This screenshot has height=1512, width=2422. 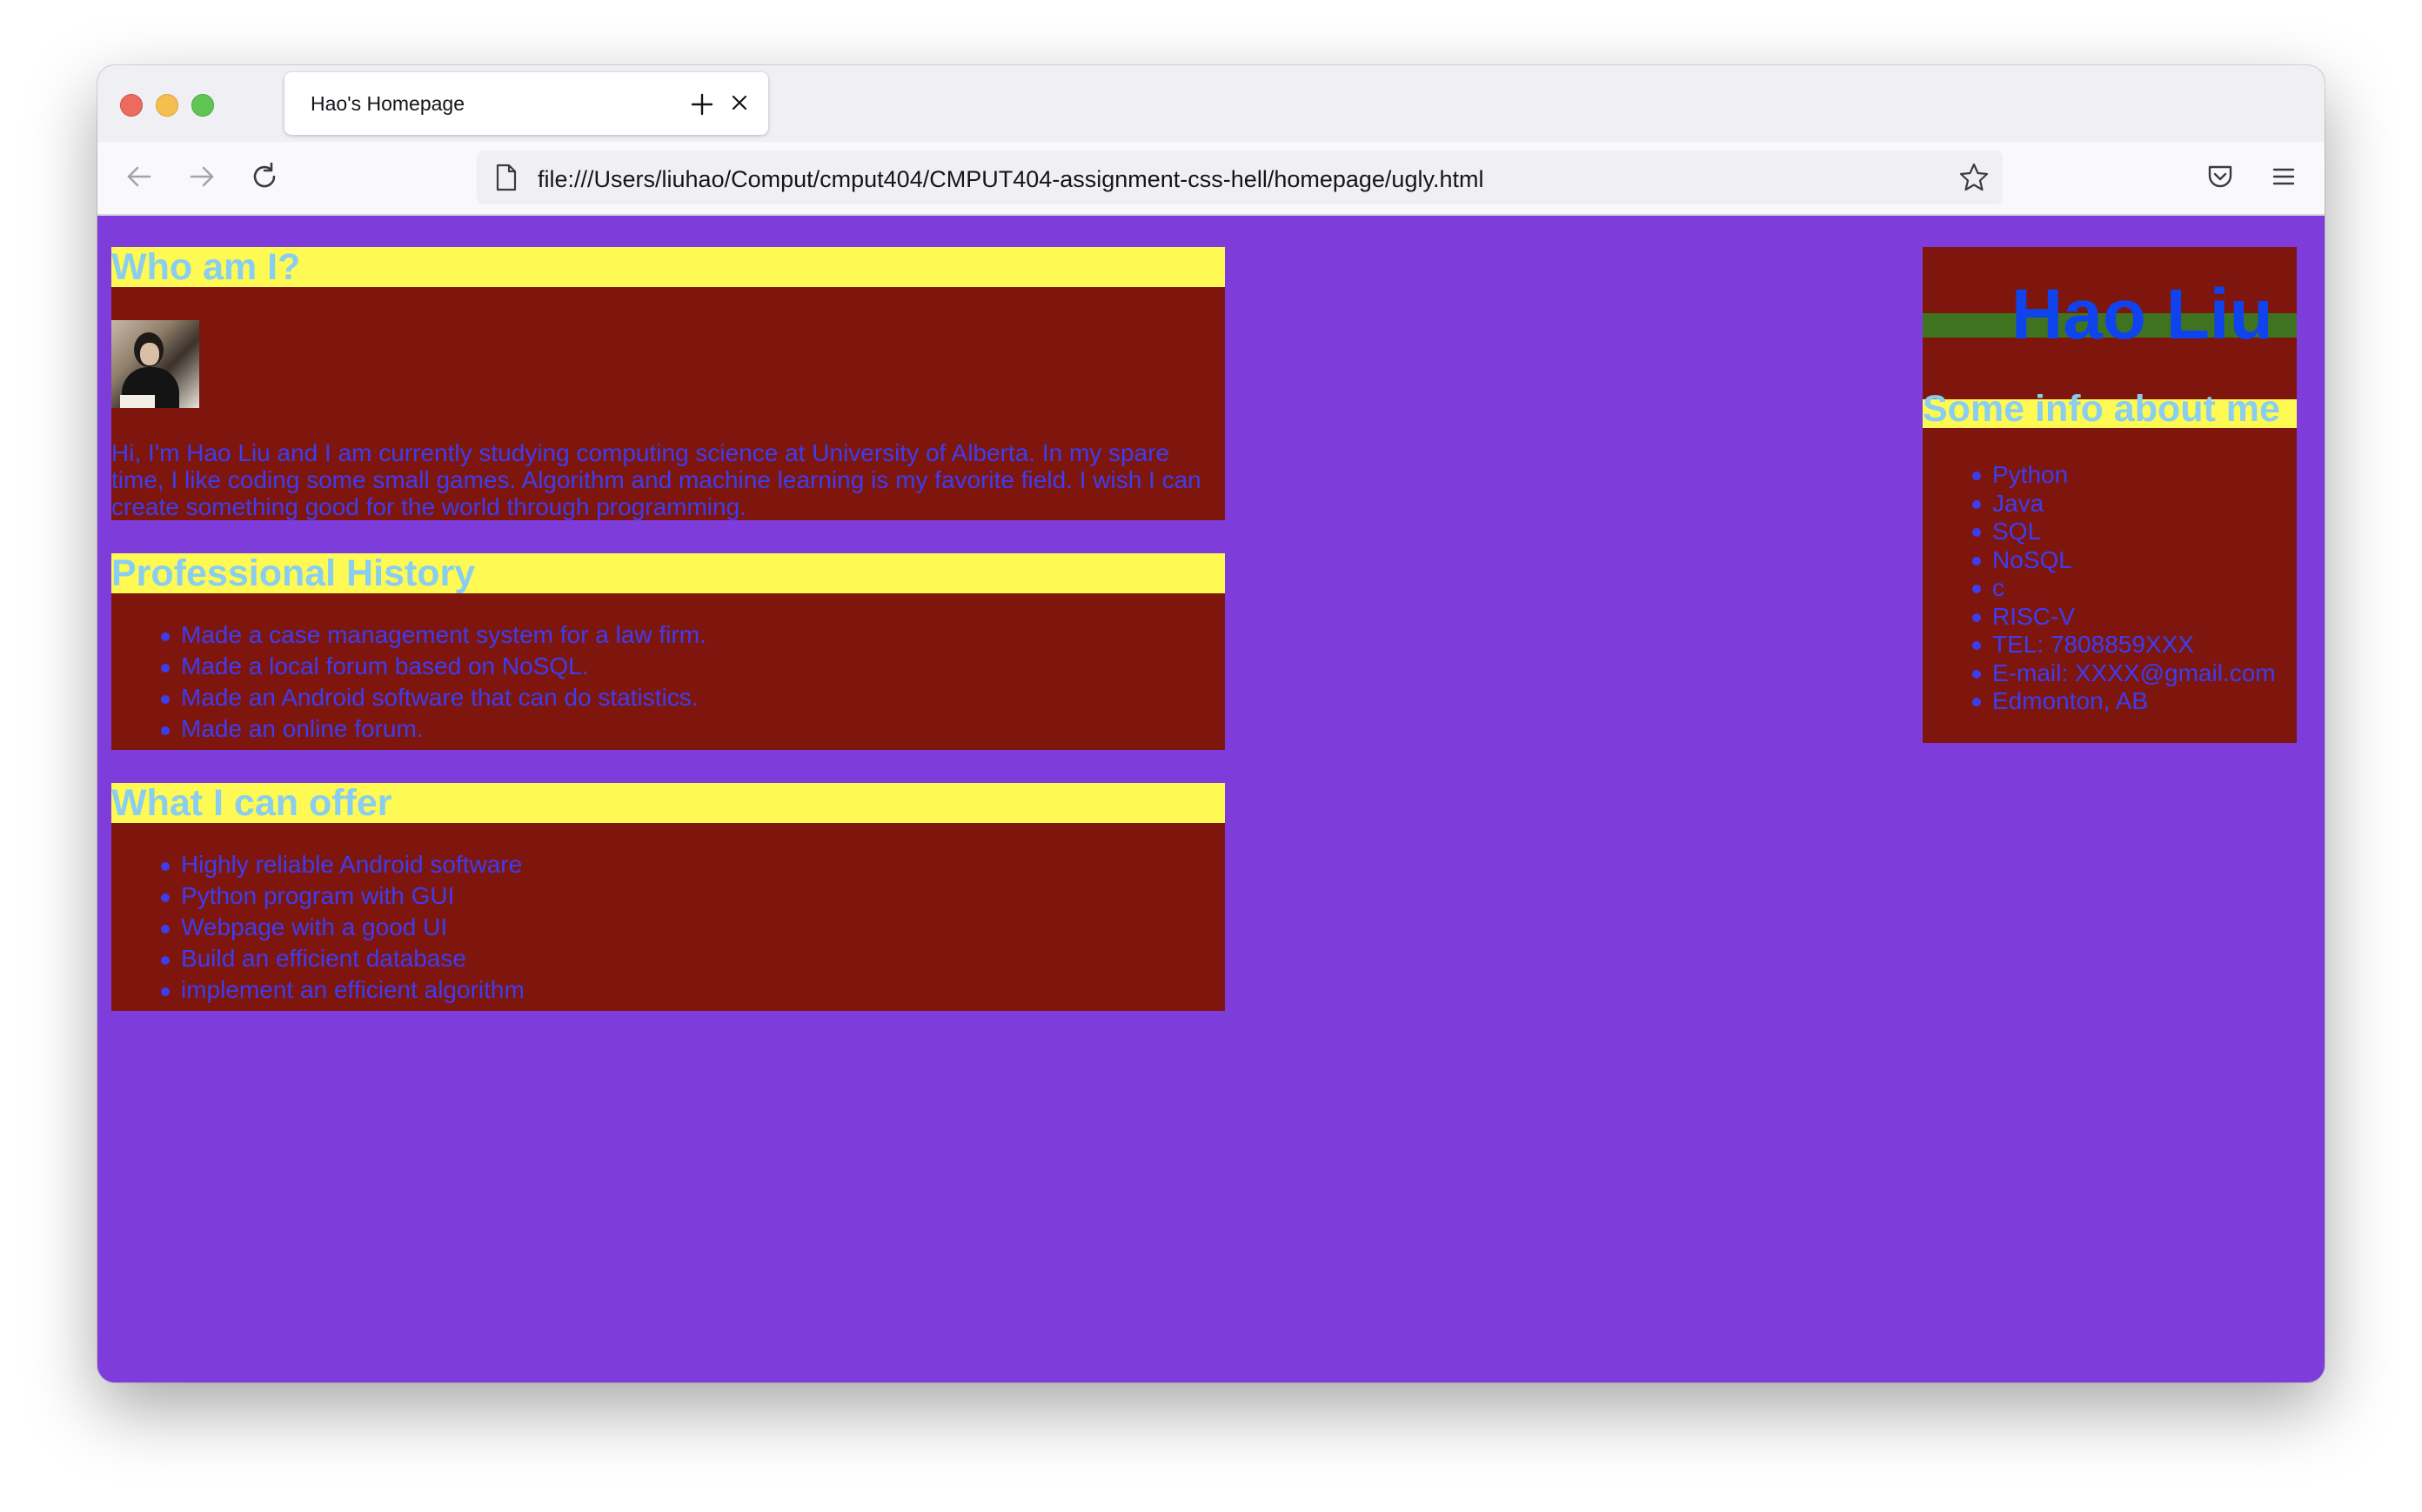 What do you see at coordinates (668, 803) in the screenshot?
I see `offer-heading: What I can offer` at bounding box center [668, 803].